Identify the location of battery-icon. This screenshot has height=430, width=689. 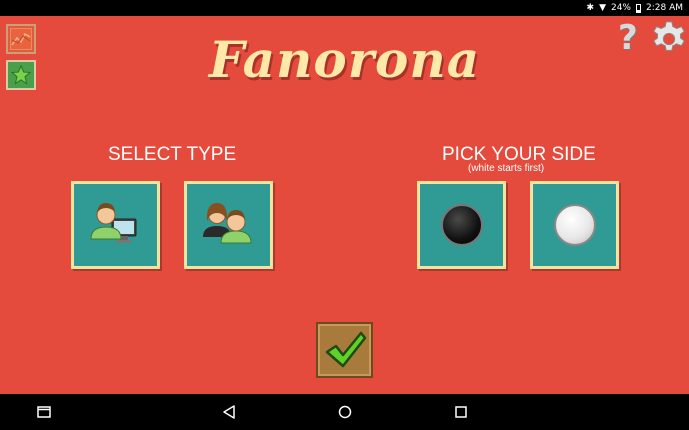
(638, 8).